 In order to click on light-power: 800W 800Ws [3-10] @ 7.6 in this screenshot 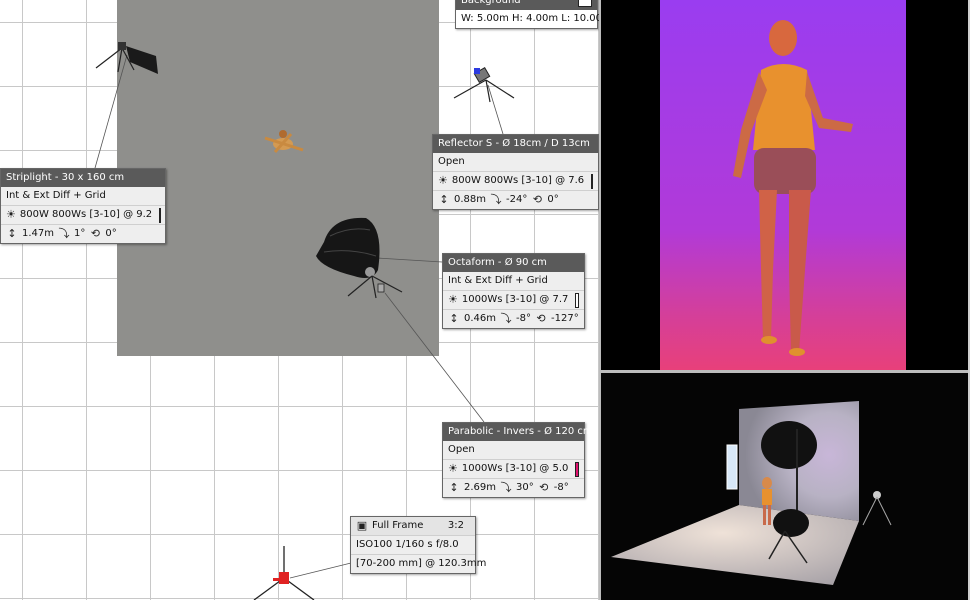, I will do `click(518, 181)`.